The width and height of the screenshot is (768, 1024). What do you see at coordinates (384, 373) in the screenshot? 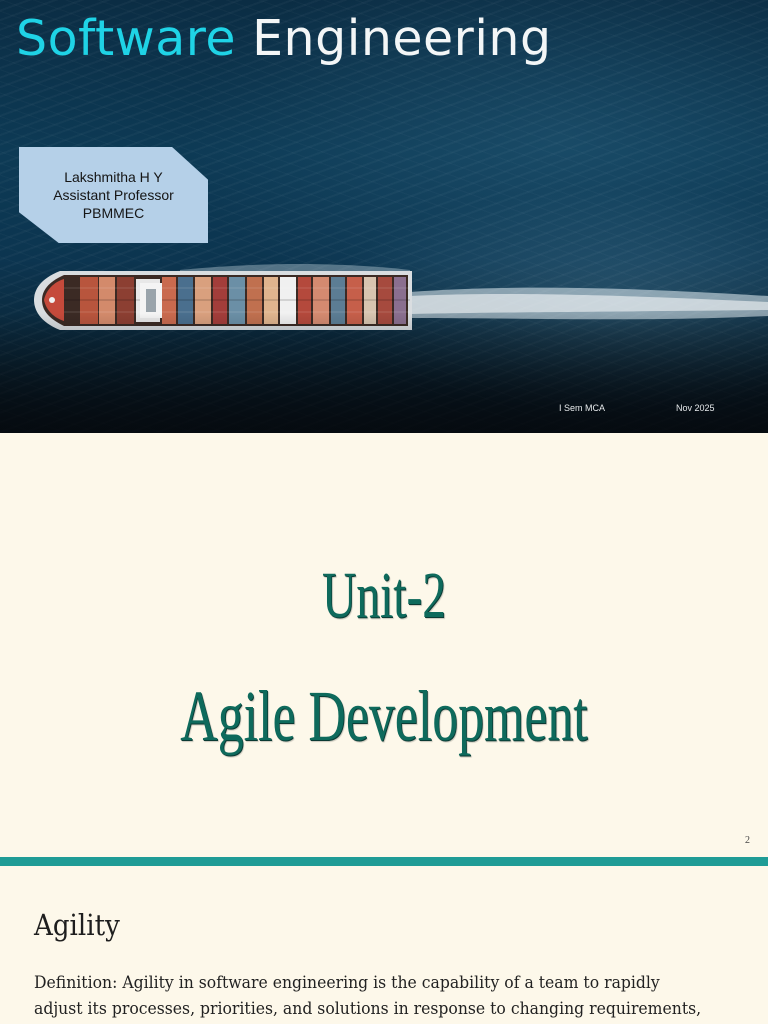
I see `bottom-shade` at bounding box center [384, 373].